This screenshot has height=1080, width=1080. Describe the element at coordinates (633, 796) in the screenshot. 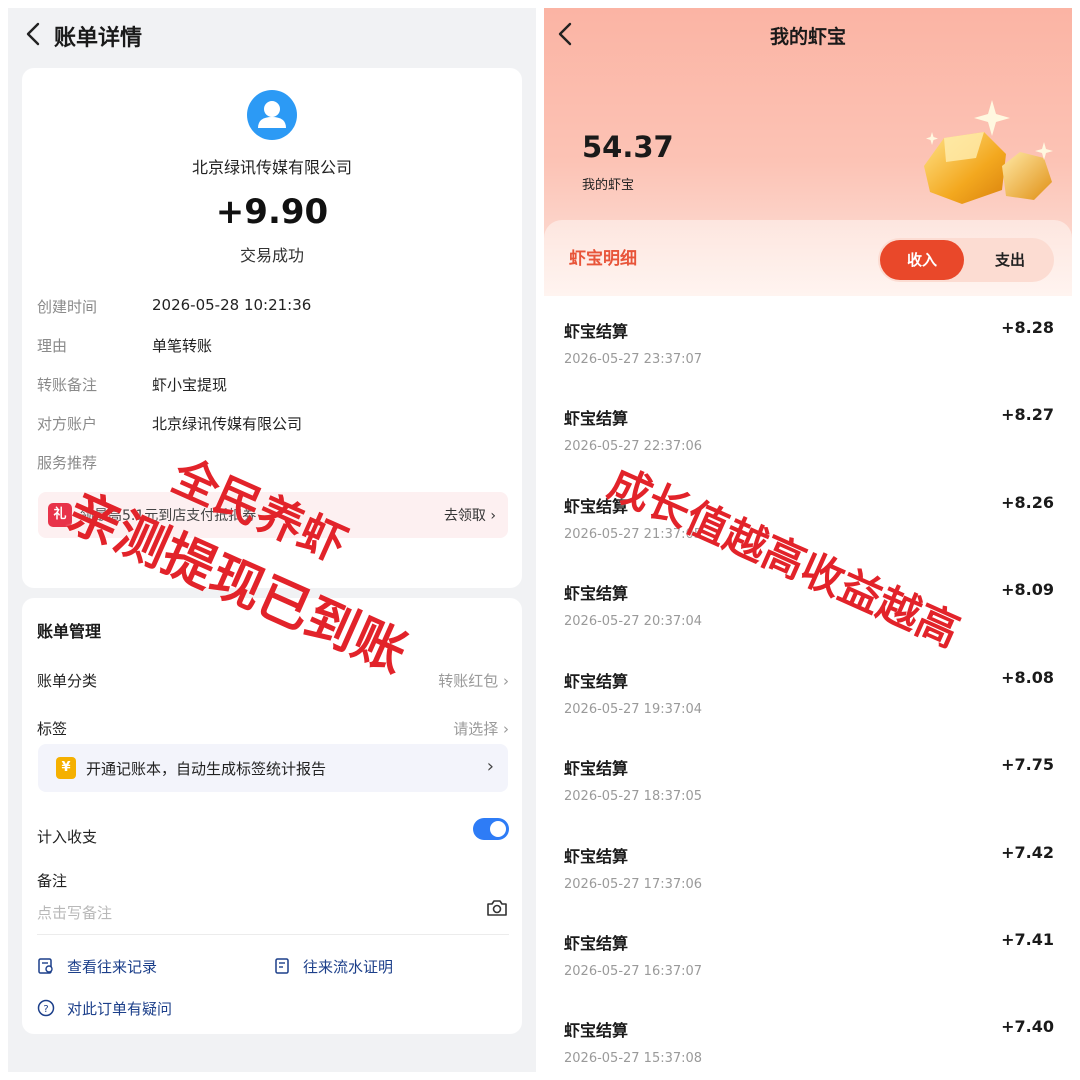

I see `record-time: 2026-05-27 18:37:05` at that location.